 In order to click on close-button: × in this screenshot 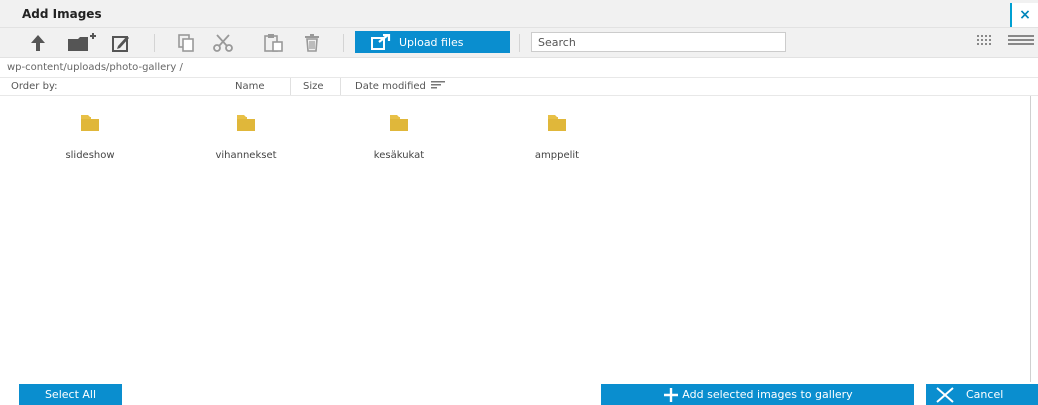, I will do `click(1024, 15)`.